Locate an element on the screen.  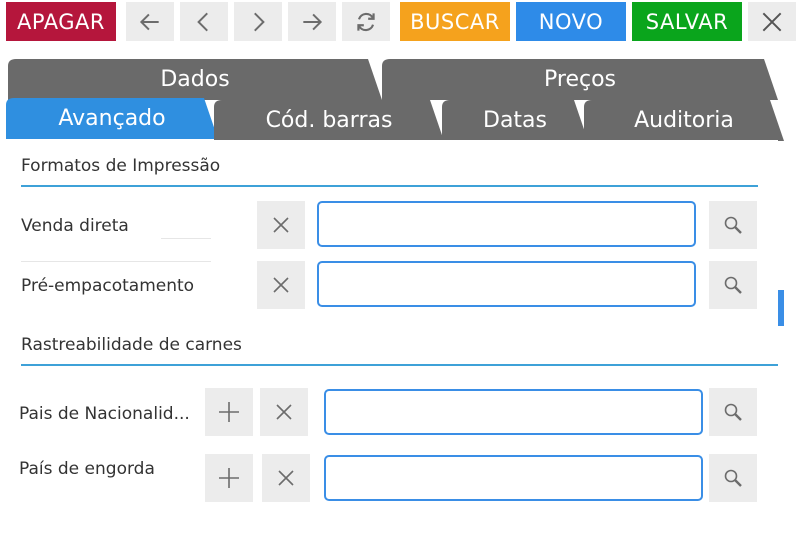
tab-dados-label: Dados is located at coordinates (195, 79).